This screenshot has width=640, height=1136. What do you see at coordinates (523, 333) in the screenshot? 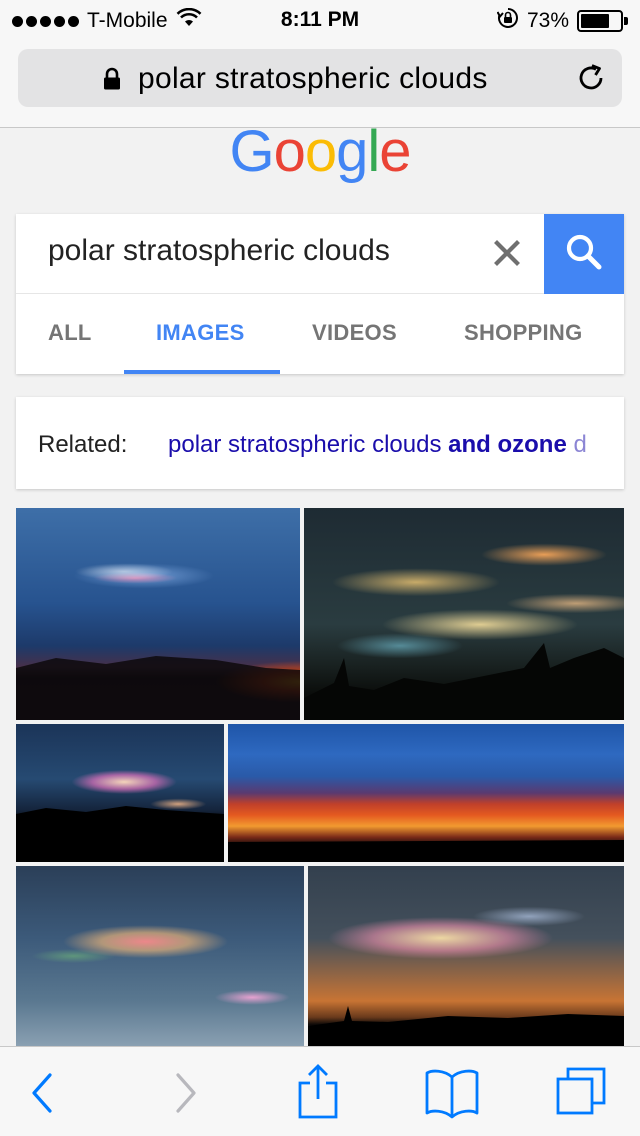
I see `tab-shopping: SHOPPING` at bounding box center [523, 333].